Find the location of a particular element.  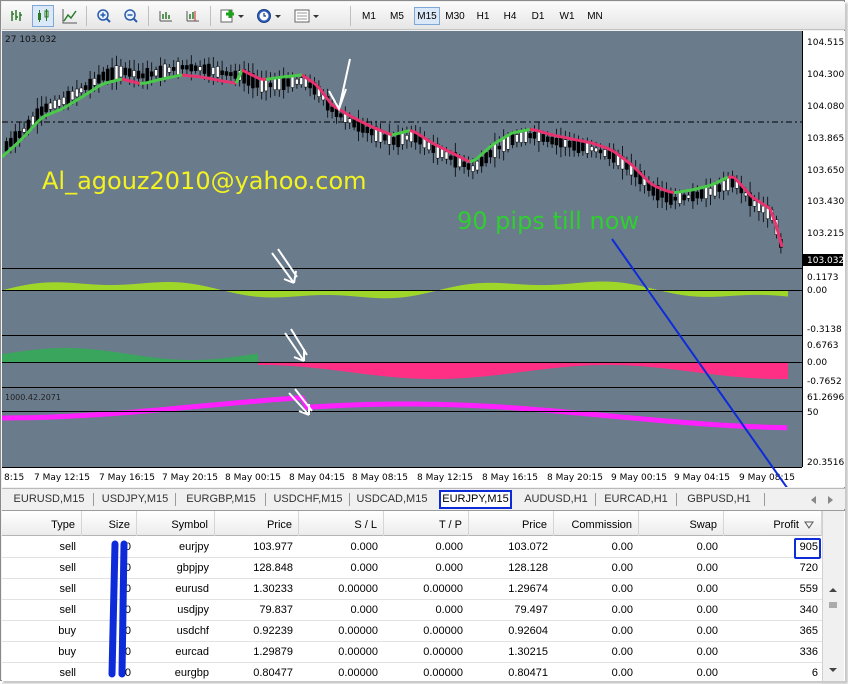

tab-scroll-right-icon is located at coordinates (830, 500).